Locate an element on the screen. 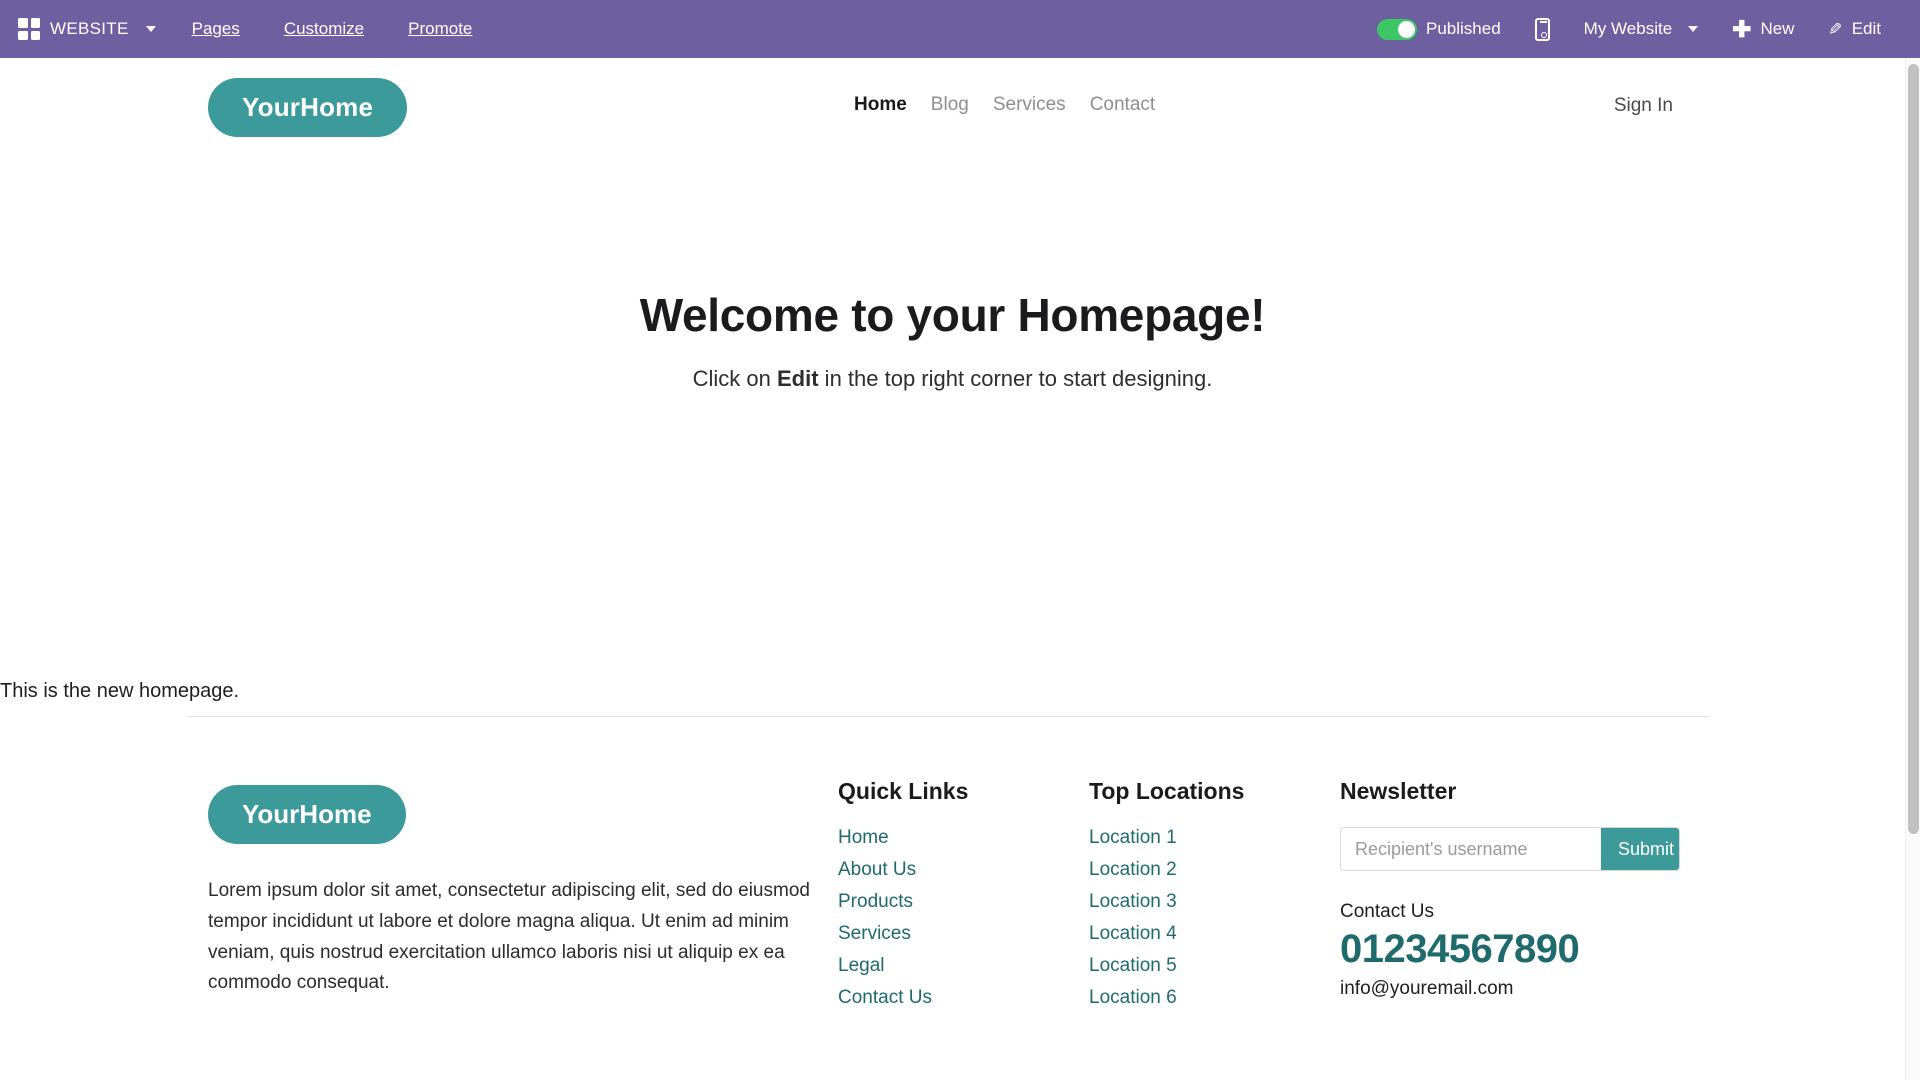 Image resolution: width=1920 pixels, height=1080 pixels. footer-link-products: Products is located at coordinates (903, 902).